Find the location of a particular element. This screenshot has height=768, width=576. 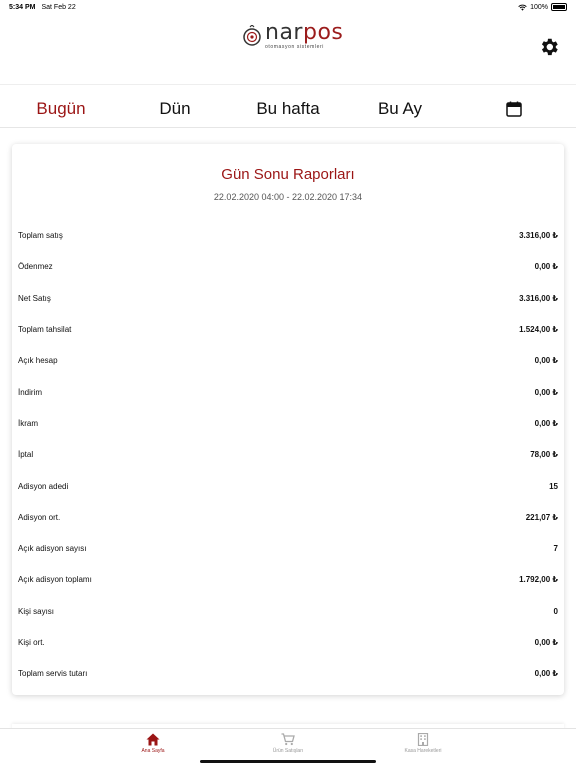

report-row: Kişi sayısı 0 is located at coordinates (288, 611).